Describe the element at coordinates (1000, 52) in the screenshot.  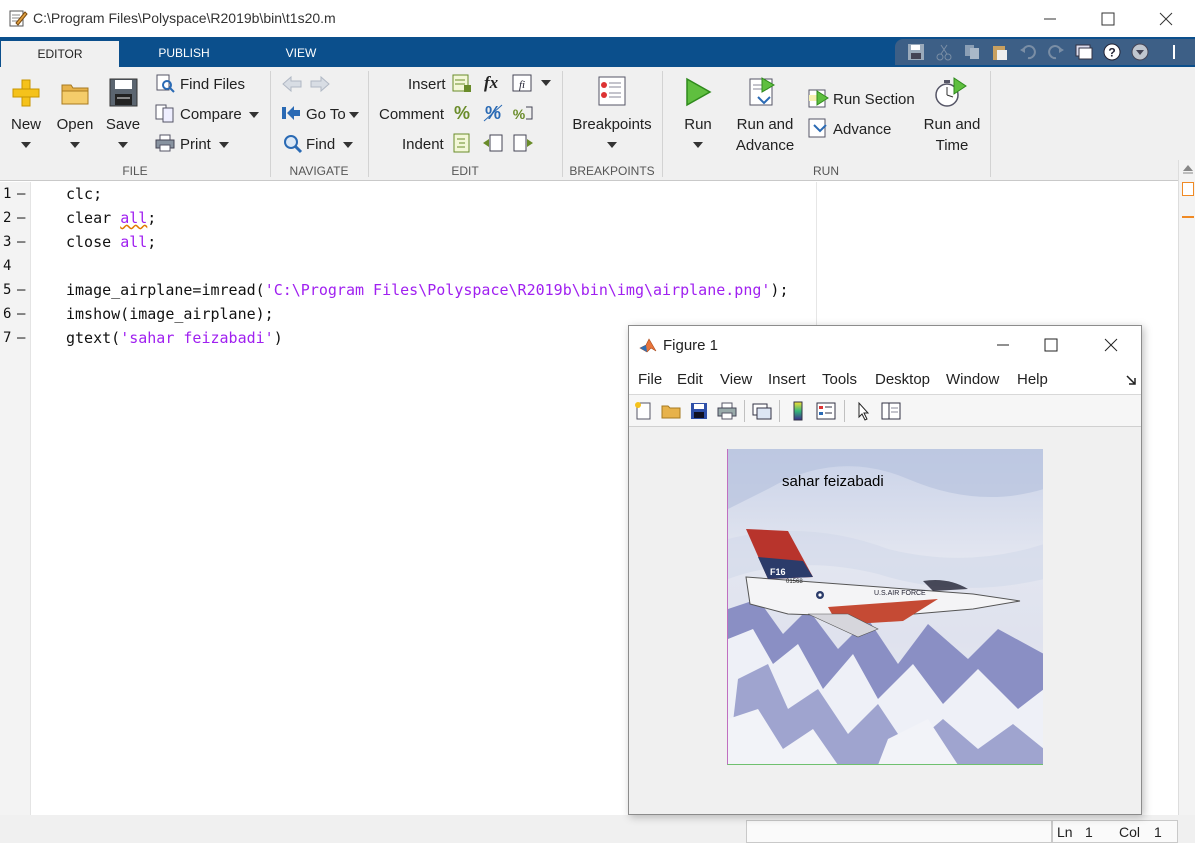
I see `paste-icon` at that location.